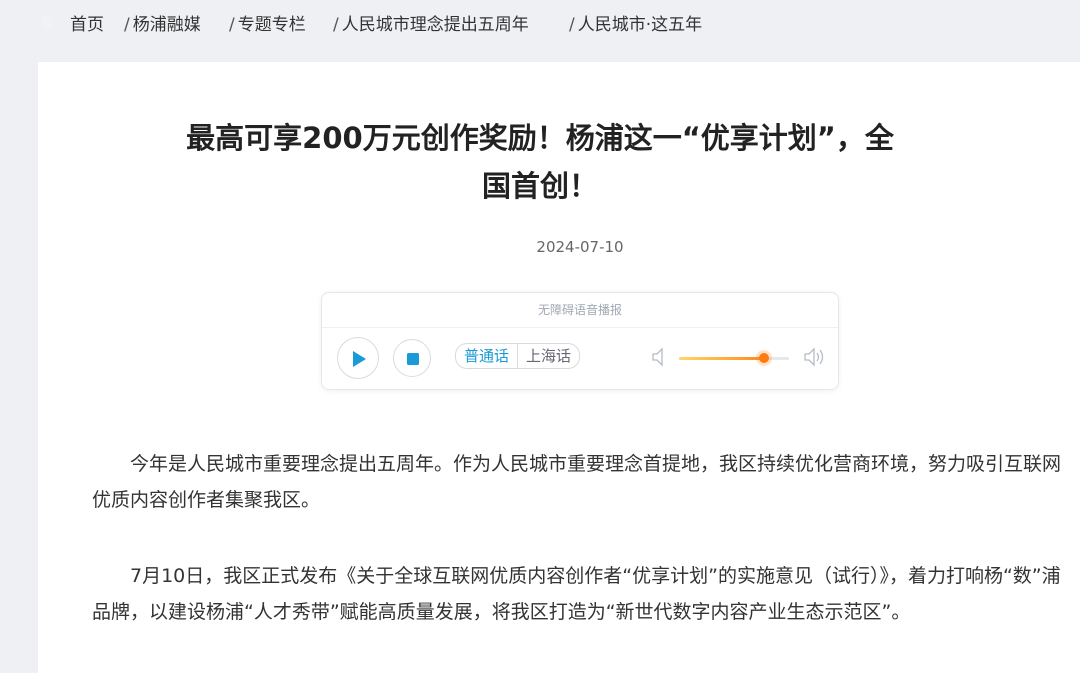  I want to click on breadcrumb-label: 专题专栏, so click(271, 25).